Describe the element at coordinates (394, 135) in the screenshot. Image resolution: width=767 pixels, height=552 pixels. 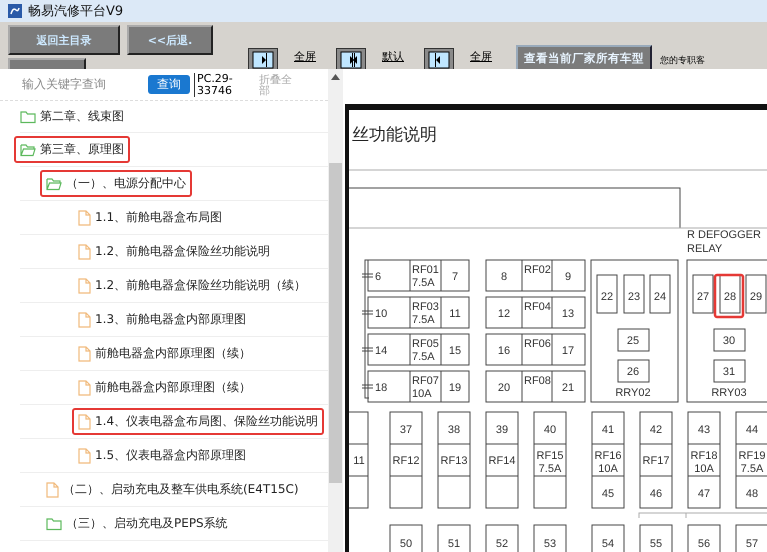
I see `document-title: 丝功能说明` at that location.